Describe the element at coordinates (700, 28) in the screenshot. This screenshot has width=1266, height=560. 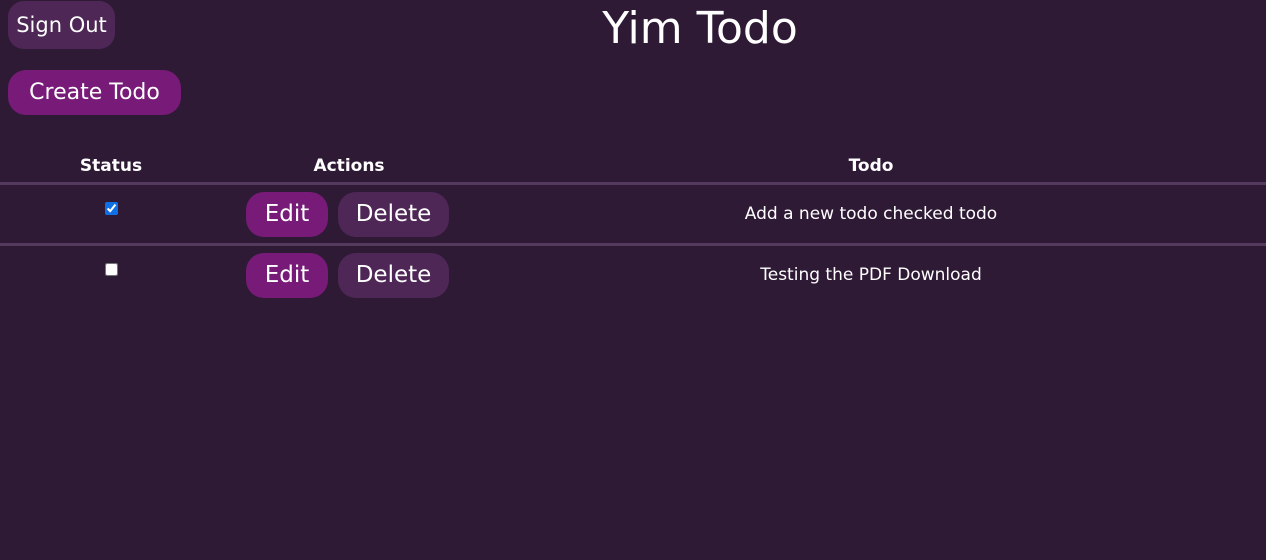
I see `page-title: Yim Todo` at that location.